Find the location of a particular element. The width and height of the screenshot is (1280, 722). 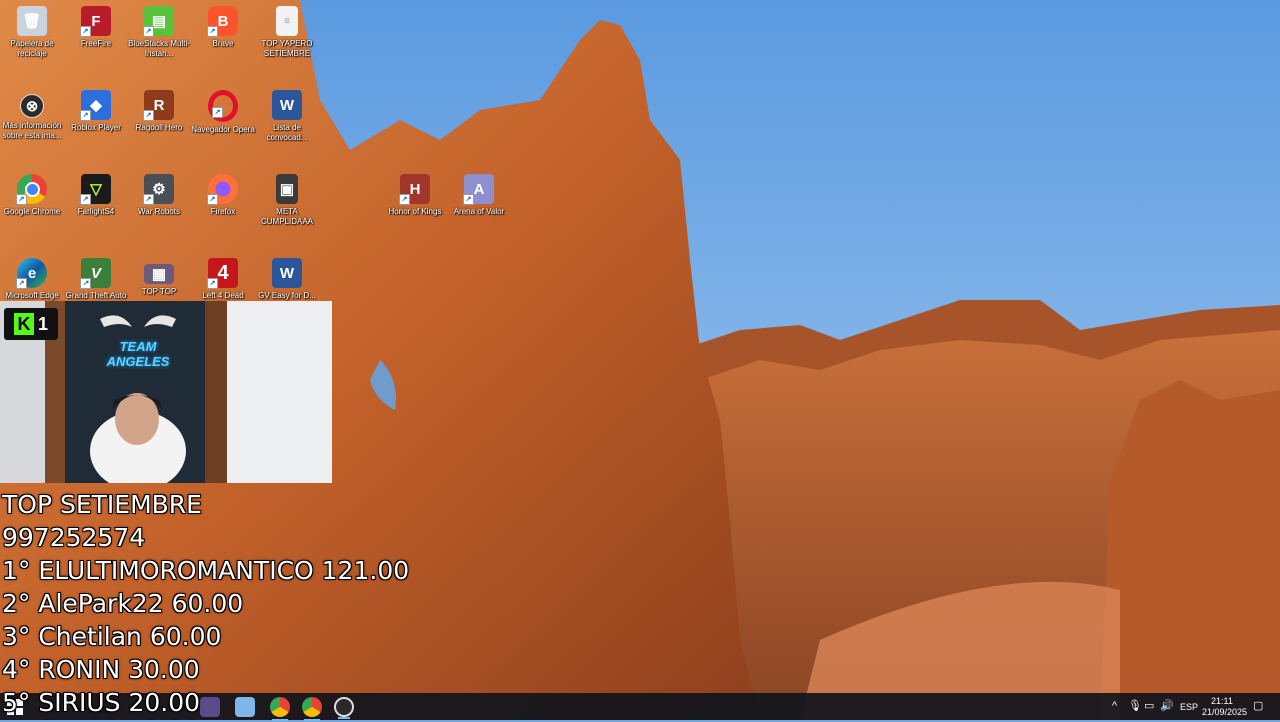

ranking-item-1: 1° ELULTIMOROMANTICO 121.00 is located at coordinates (206, 570).